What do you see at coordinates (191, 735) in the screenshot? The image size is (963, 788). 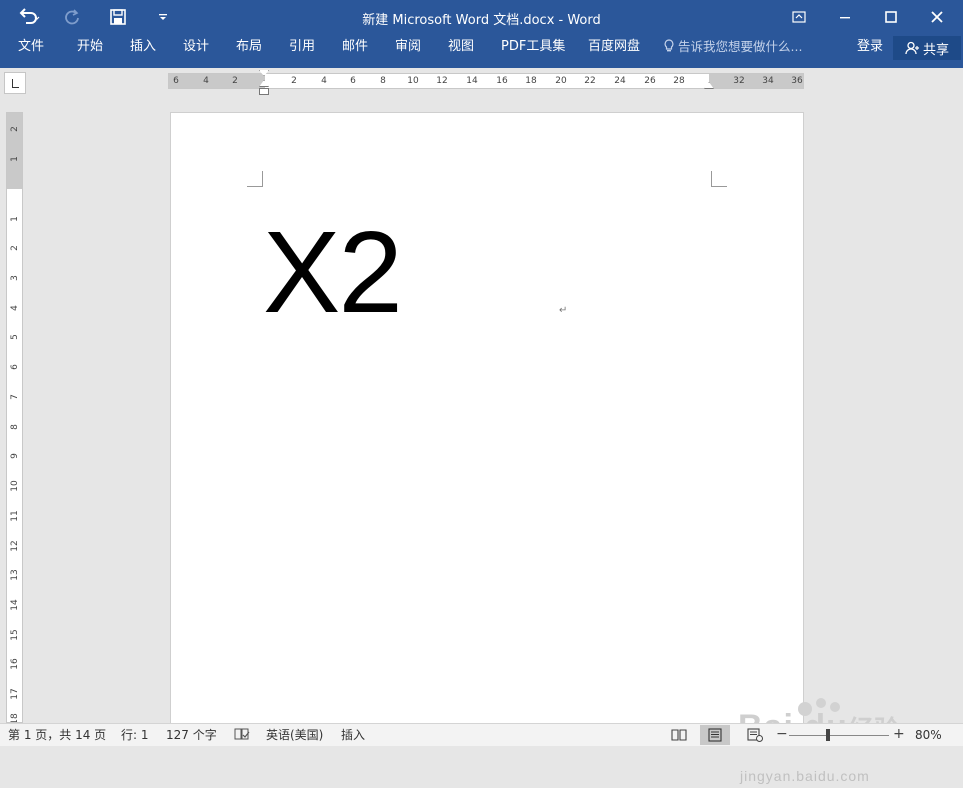 I see `word-count-status: 127 个字` at bounding box center [191, 735].